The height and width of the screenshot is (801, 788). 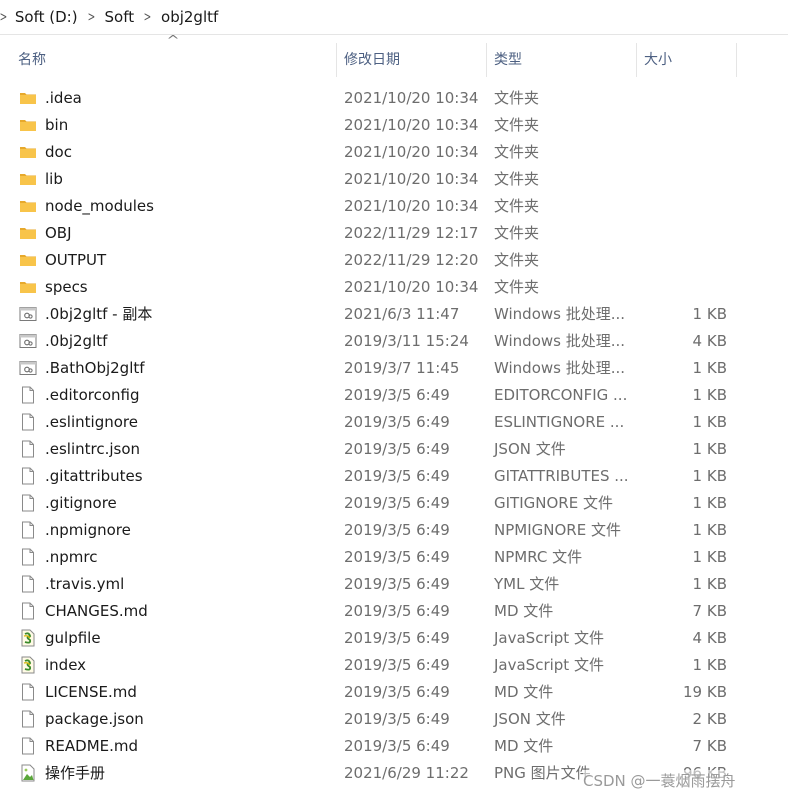 What do you see at coordinates (28, 773) in the screenshot?
I see `image-file-icon` at bounding box center [28, 773].